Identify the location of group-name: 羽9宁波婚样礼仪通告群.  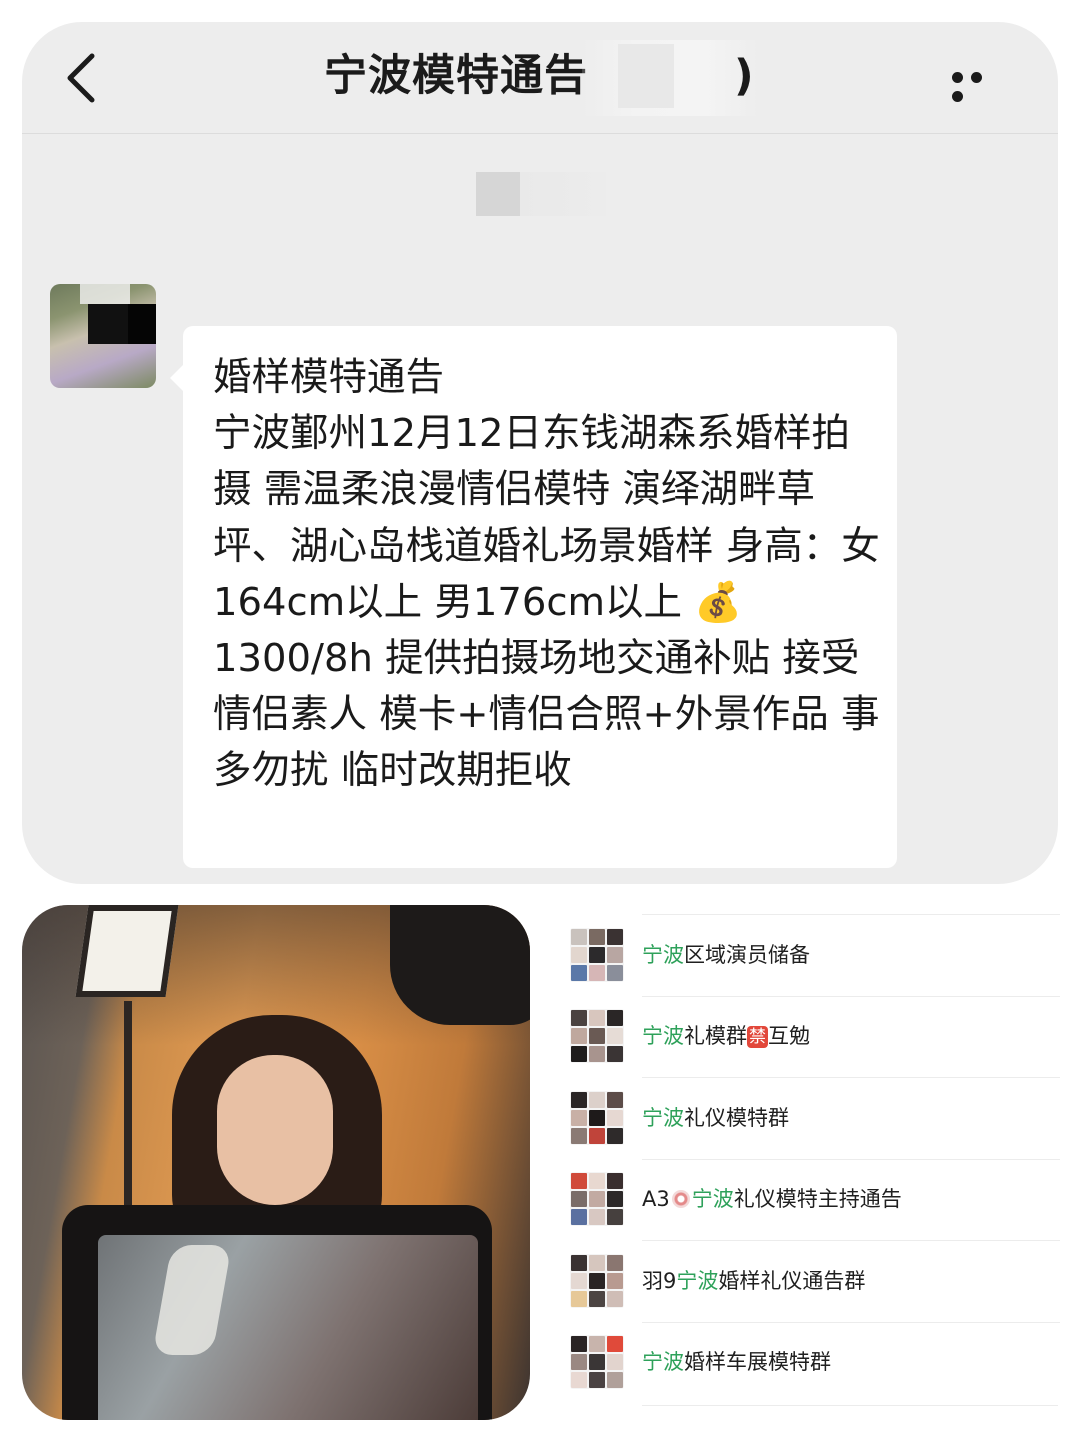
(753, 1281).